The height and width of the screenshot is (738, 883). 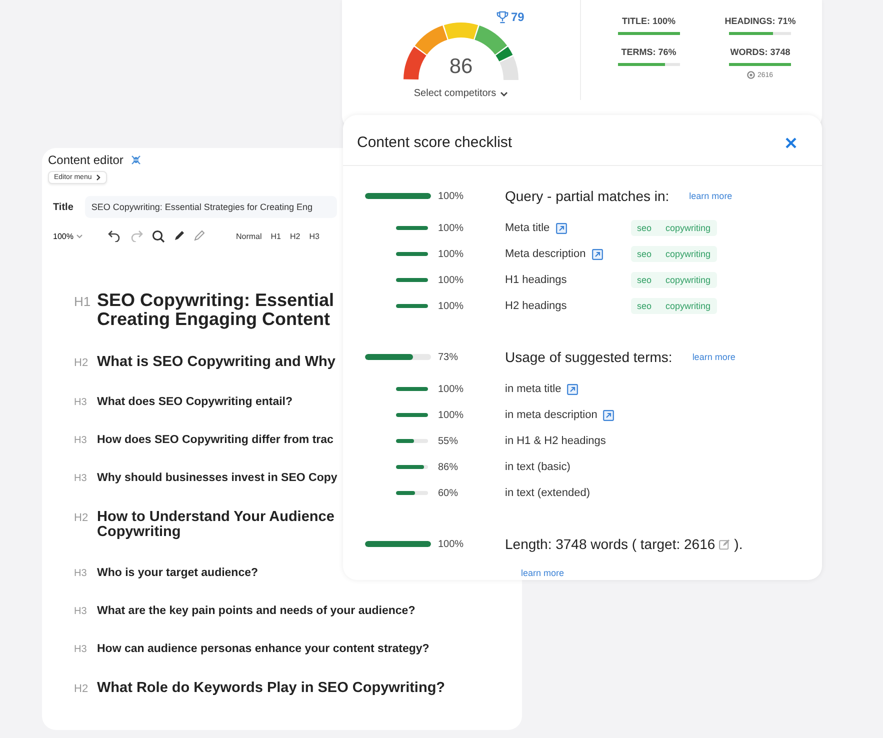 What do you see at coordinates (760, 52) in the screenshot?
I see `metric-label: WORDS: 3748` at bounding box center [760, 52].